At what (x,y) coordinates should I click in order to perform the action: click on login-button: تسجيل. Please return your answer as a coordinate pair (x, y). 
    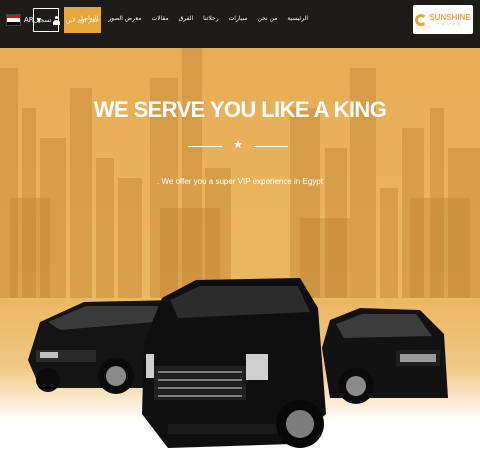
    Looking at the image, I should click on (46, 20).